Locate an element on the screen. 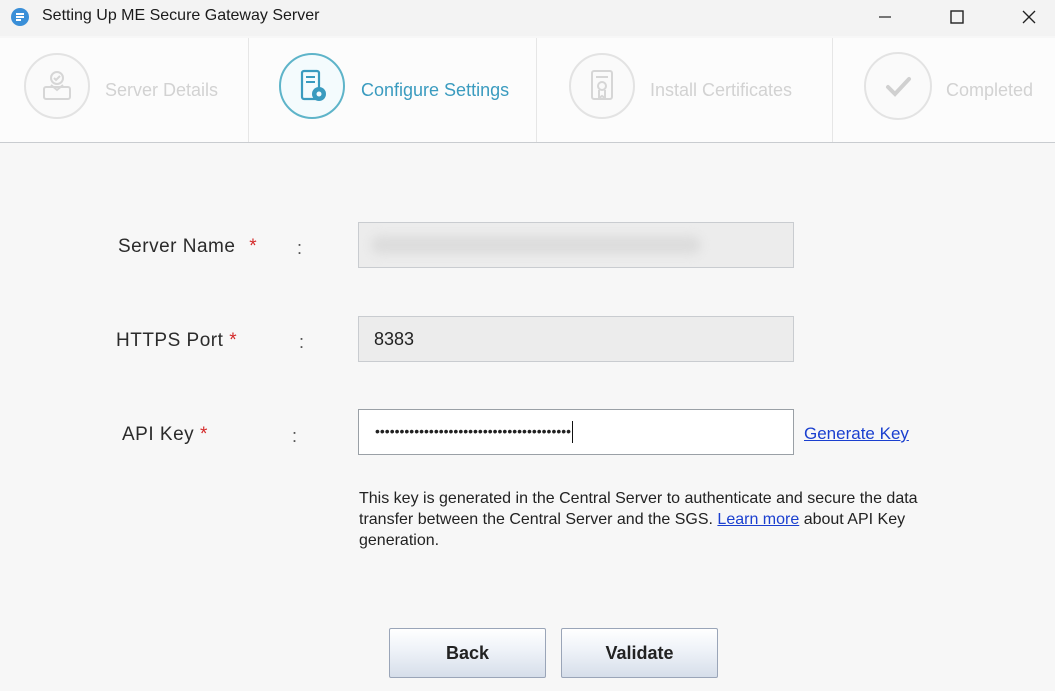 This screenshot has width=1055, height=691. step-configure-settings: Configure Settings is located at coordinates (392, 90).